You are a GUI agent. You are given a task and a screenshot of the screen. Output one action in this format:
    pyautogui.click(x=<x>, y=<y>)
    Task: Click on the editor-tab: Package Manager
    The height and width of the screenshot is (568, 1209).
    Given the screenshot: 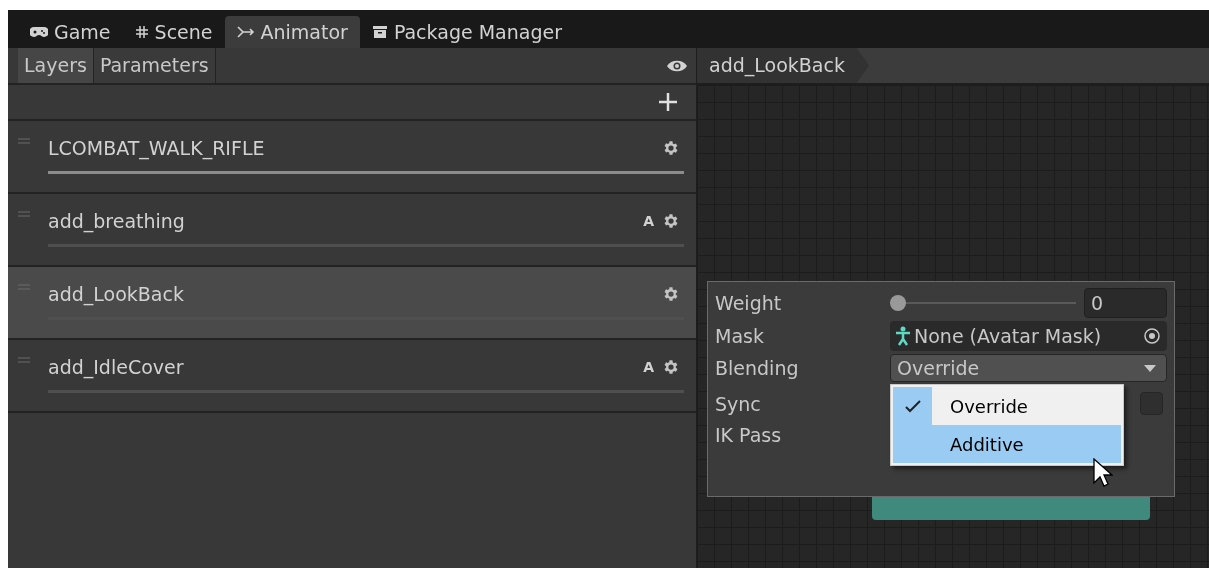 What is the action you would take?
    pyautogui.click(x=466, y=32)
    